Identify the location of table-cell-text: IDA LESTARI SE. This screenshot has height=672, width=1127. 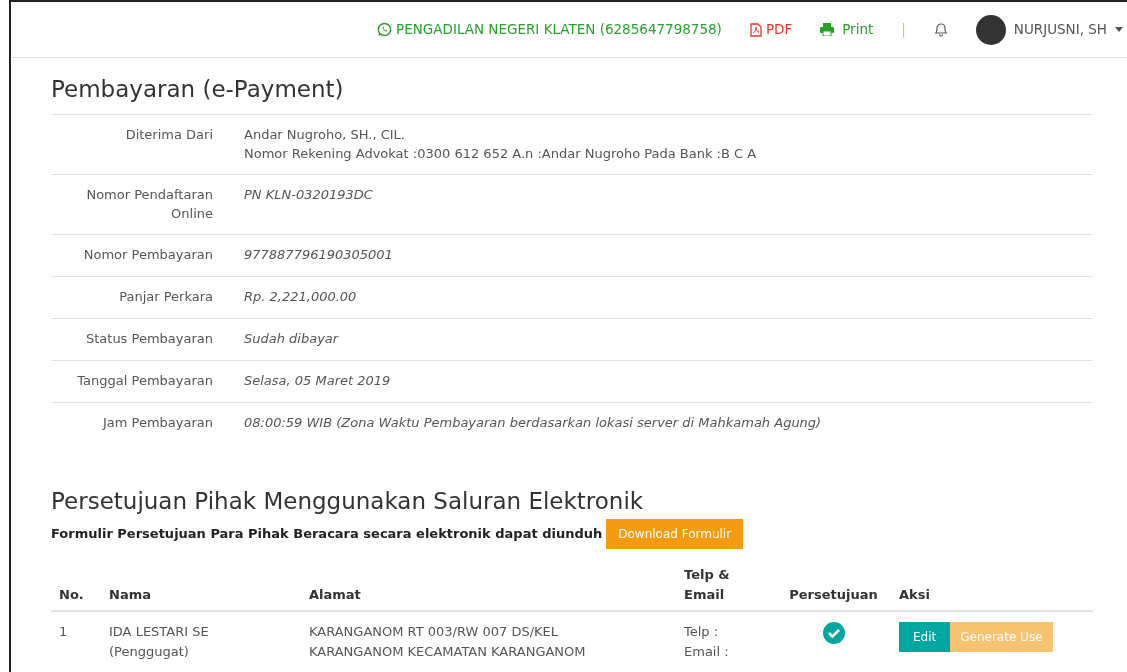
(159, 632).